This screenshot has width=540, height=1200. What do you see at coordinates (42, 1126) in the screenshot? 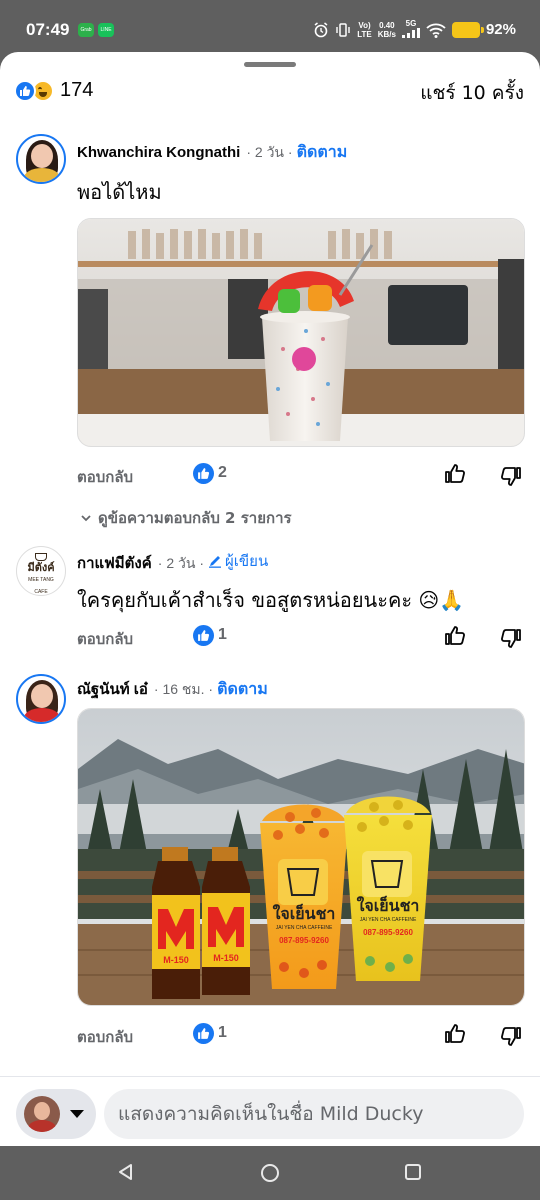
I see `composer-avatar-body` at bounding box center [42, 1126].